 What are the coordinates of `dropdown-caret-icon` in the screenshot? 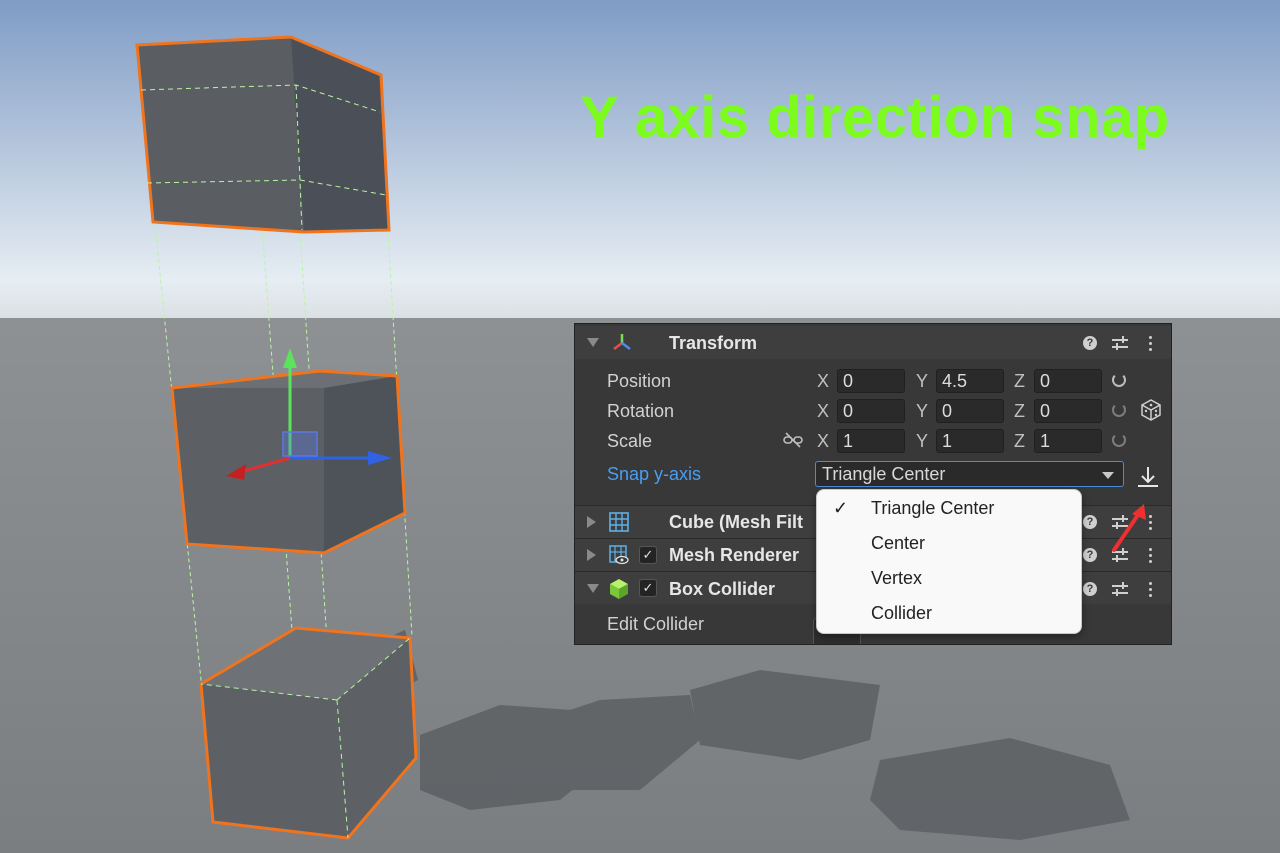 It's located at (1108, 475).